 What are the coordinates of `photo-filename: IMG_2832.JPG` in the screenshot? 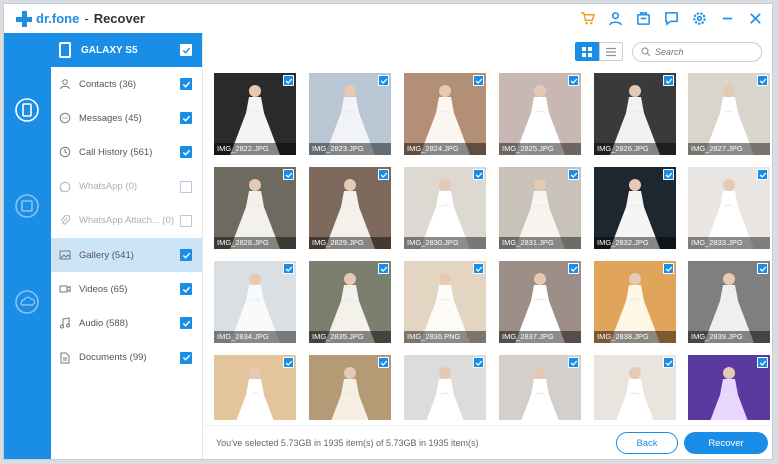 It's located at (635, 243).